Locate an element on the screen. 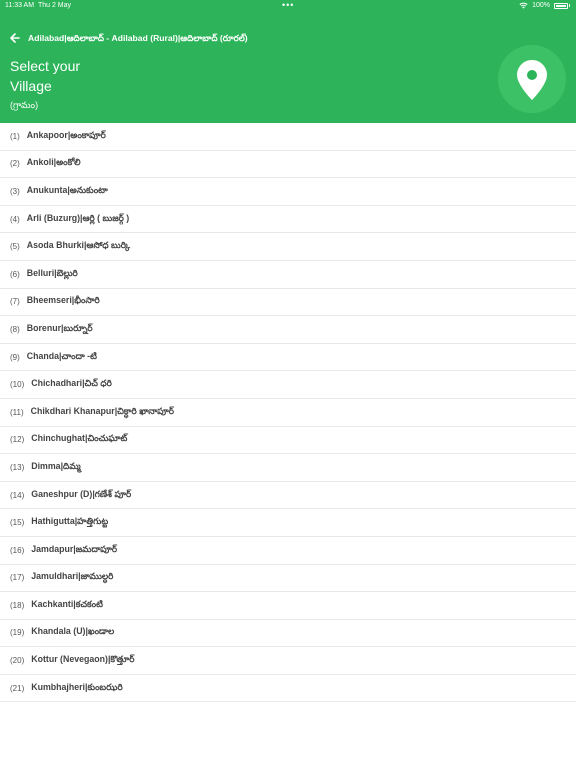 This screenshot has height=768, width=576. village-list-item: (16) Jamdapur|జమదాపూర్ is located at coordinates (288, 551).